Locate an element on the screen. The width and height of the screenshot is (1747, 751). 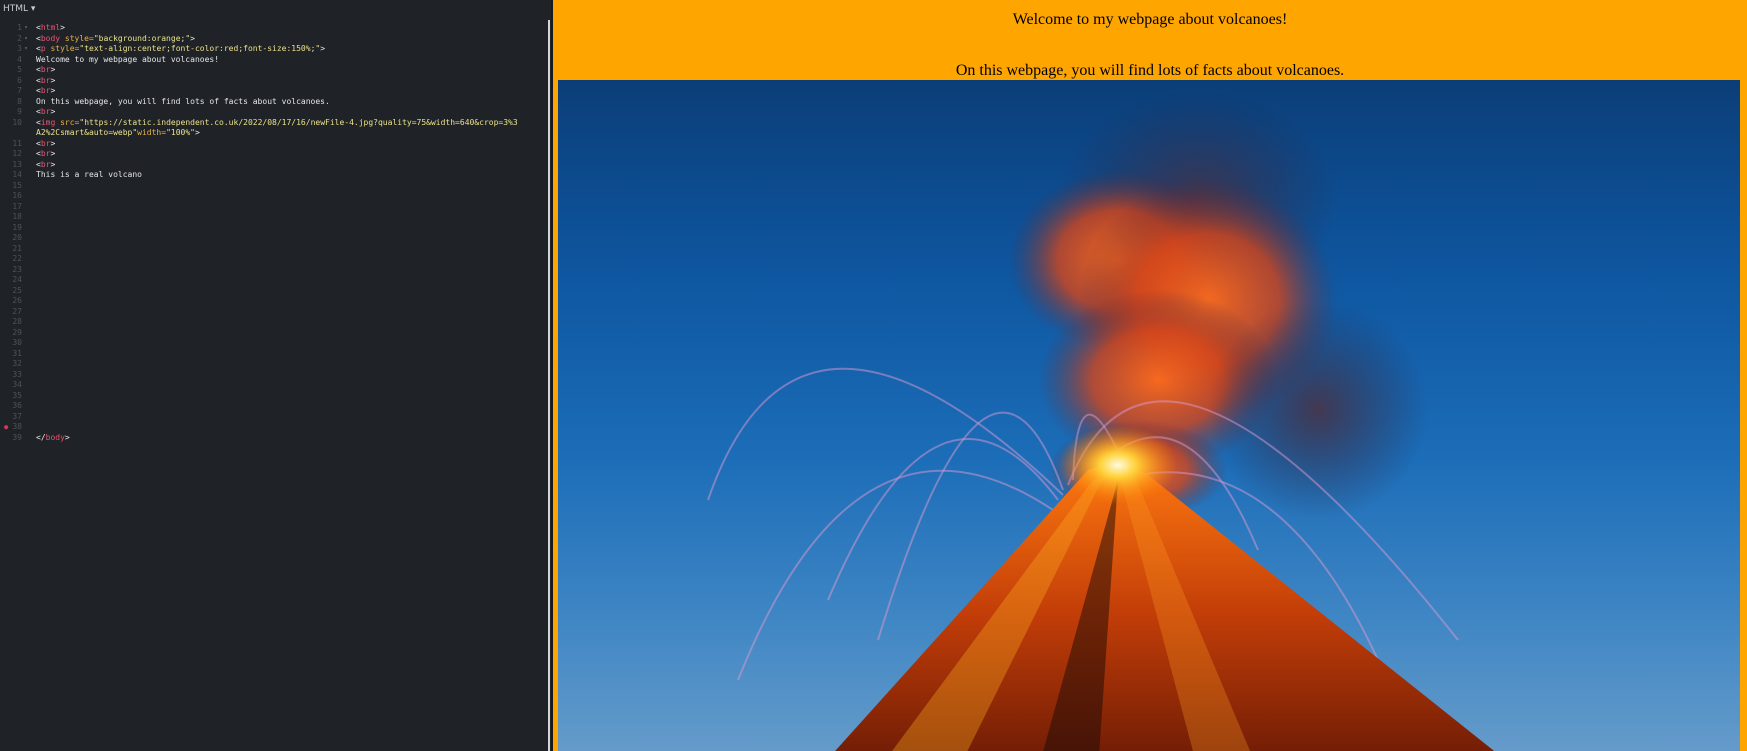
code-line: This is a real volcano is located at coordinates (288, 175).